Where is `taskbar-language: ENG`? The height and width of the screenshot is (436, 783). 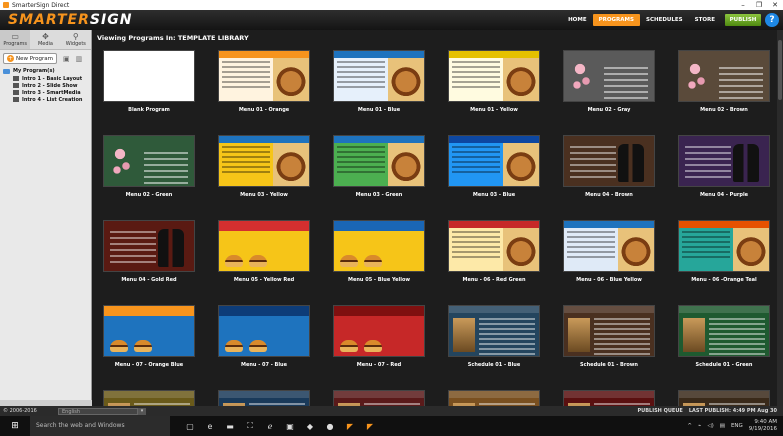
taskbar-language: ENG is located at coordinates (737, 426).